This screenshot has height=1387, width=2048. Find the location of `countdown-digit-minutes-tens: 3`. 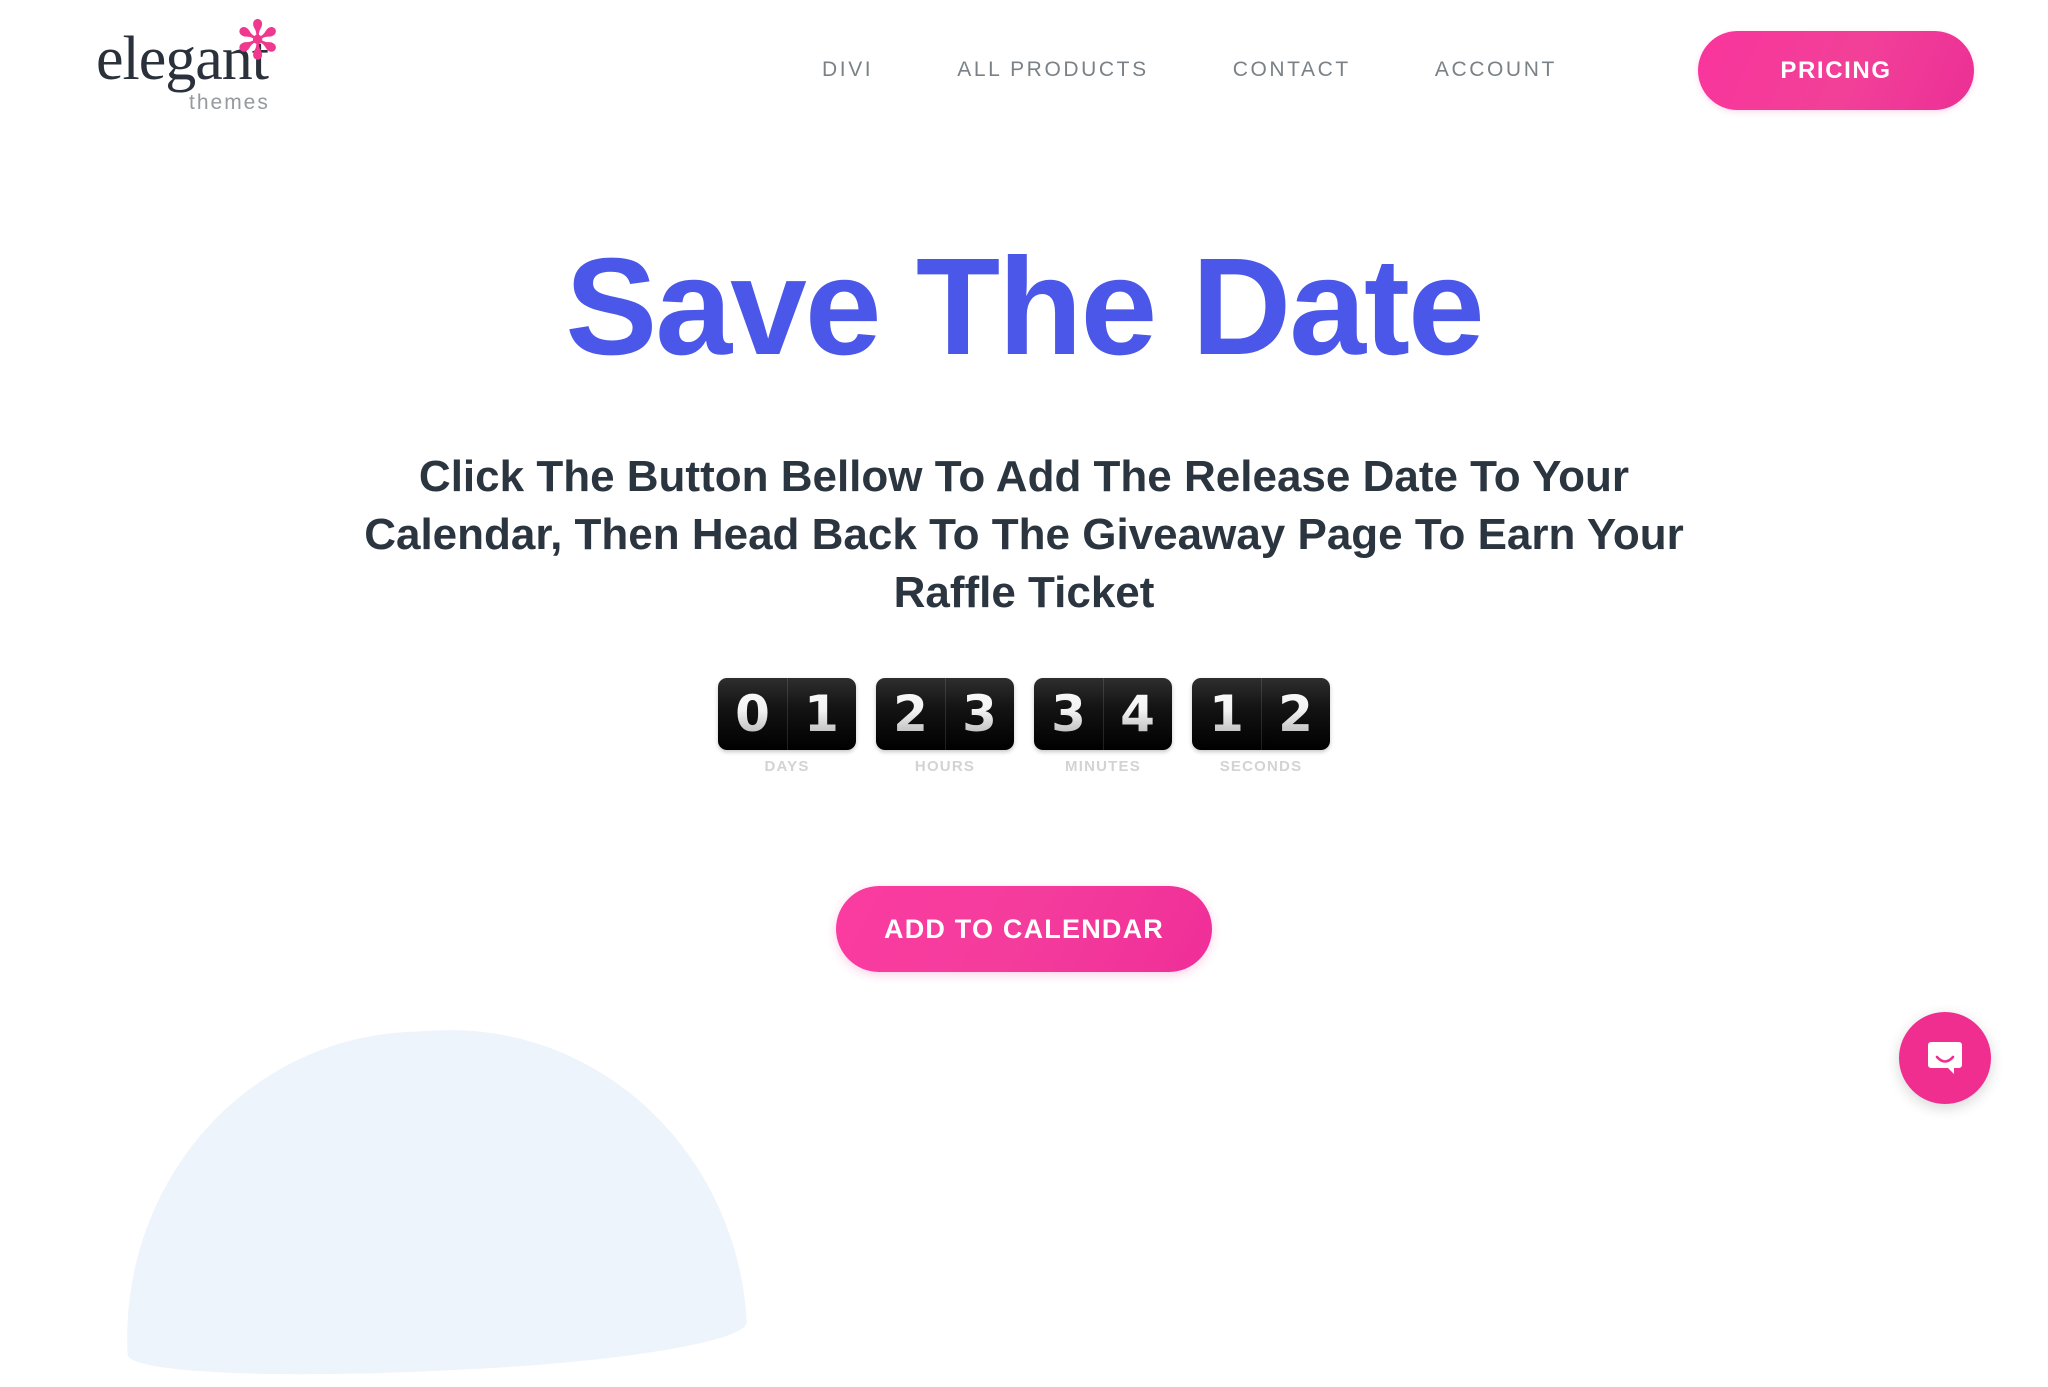

countdown-digit-minutes-tens: 3 is located at coordinates (1068, 714).